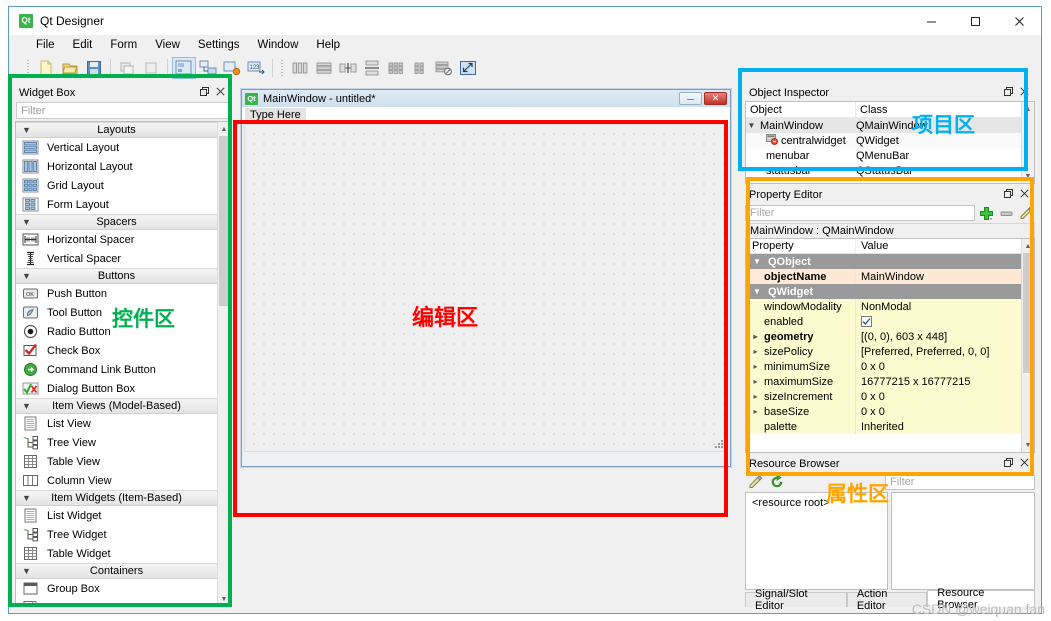 Image resolution: width=1051 pixels, height=621 pixels. I want to click on widget-box-category-containers: ▼ Containers, so click(116, 571).